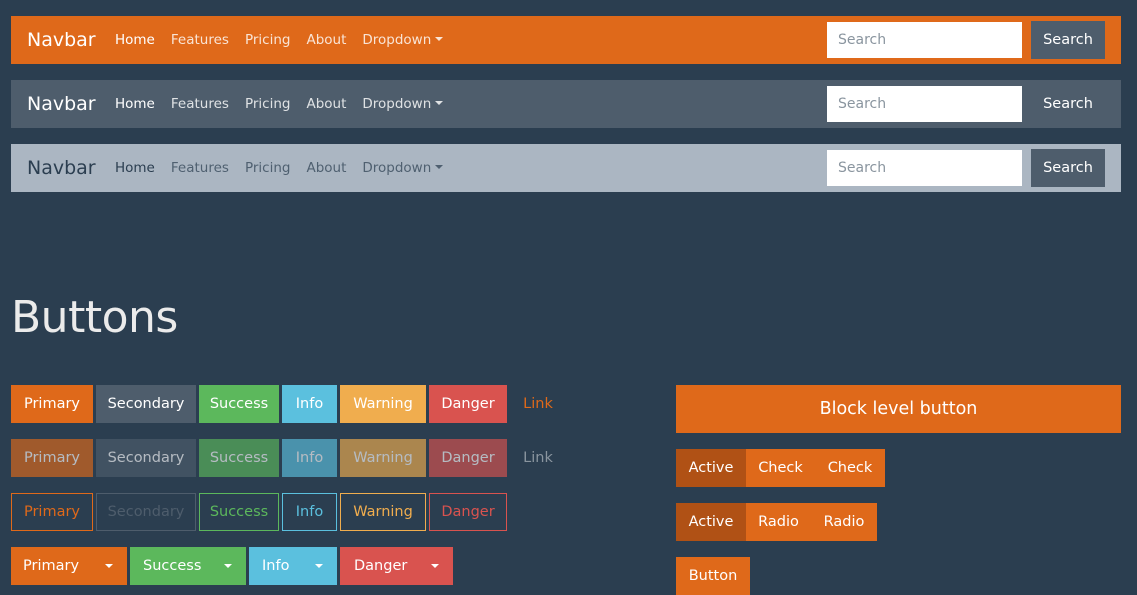 This screenshot has width=1137, height=595. I want to click on secondary-button-disabled: Secondary, so click(146, 458).